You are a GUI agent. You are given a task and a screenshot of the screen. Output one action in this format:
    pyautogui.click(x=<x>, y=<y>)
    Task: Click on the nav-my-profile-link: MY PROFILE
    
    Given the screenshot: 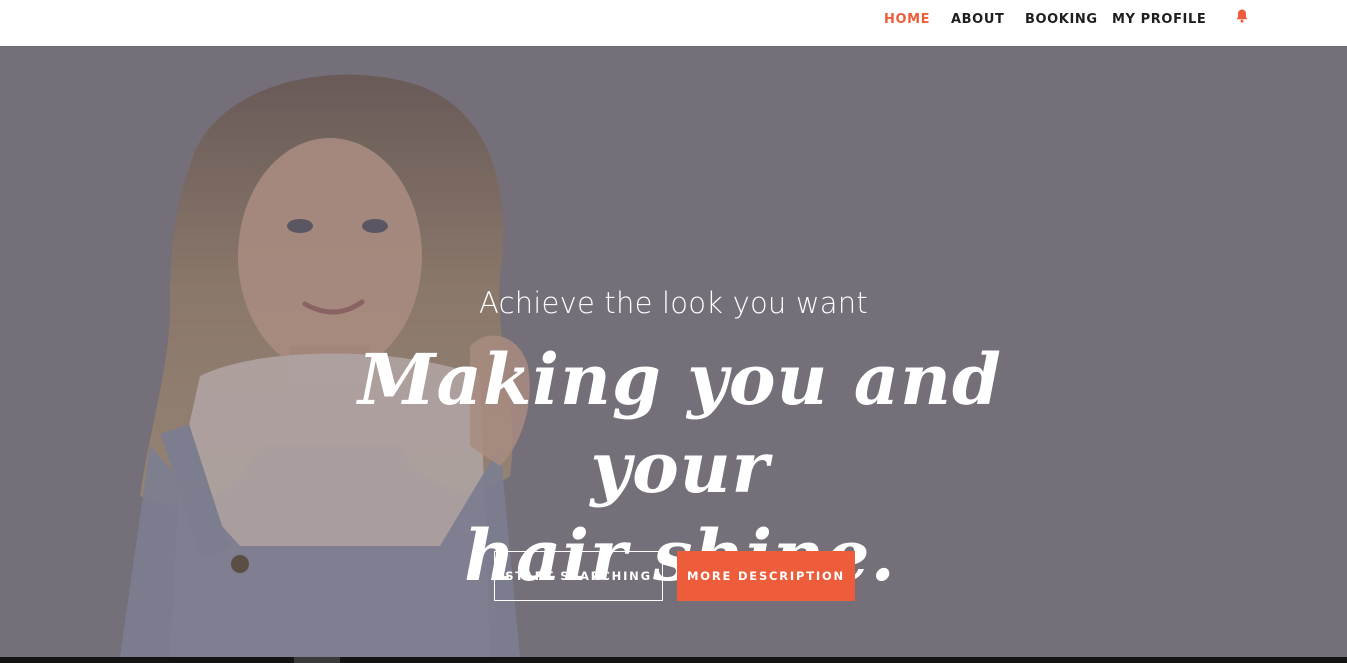 What is the action you would take?
    pyautogui.click(x=1159, y=20)
    